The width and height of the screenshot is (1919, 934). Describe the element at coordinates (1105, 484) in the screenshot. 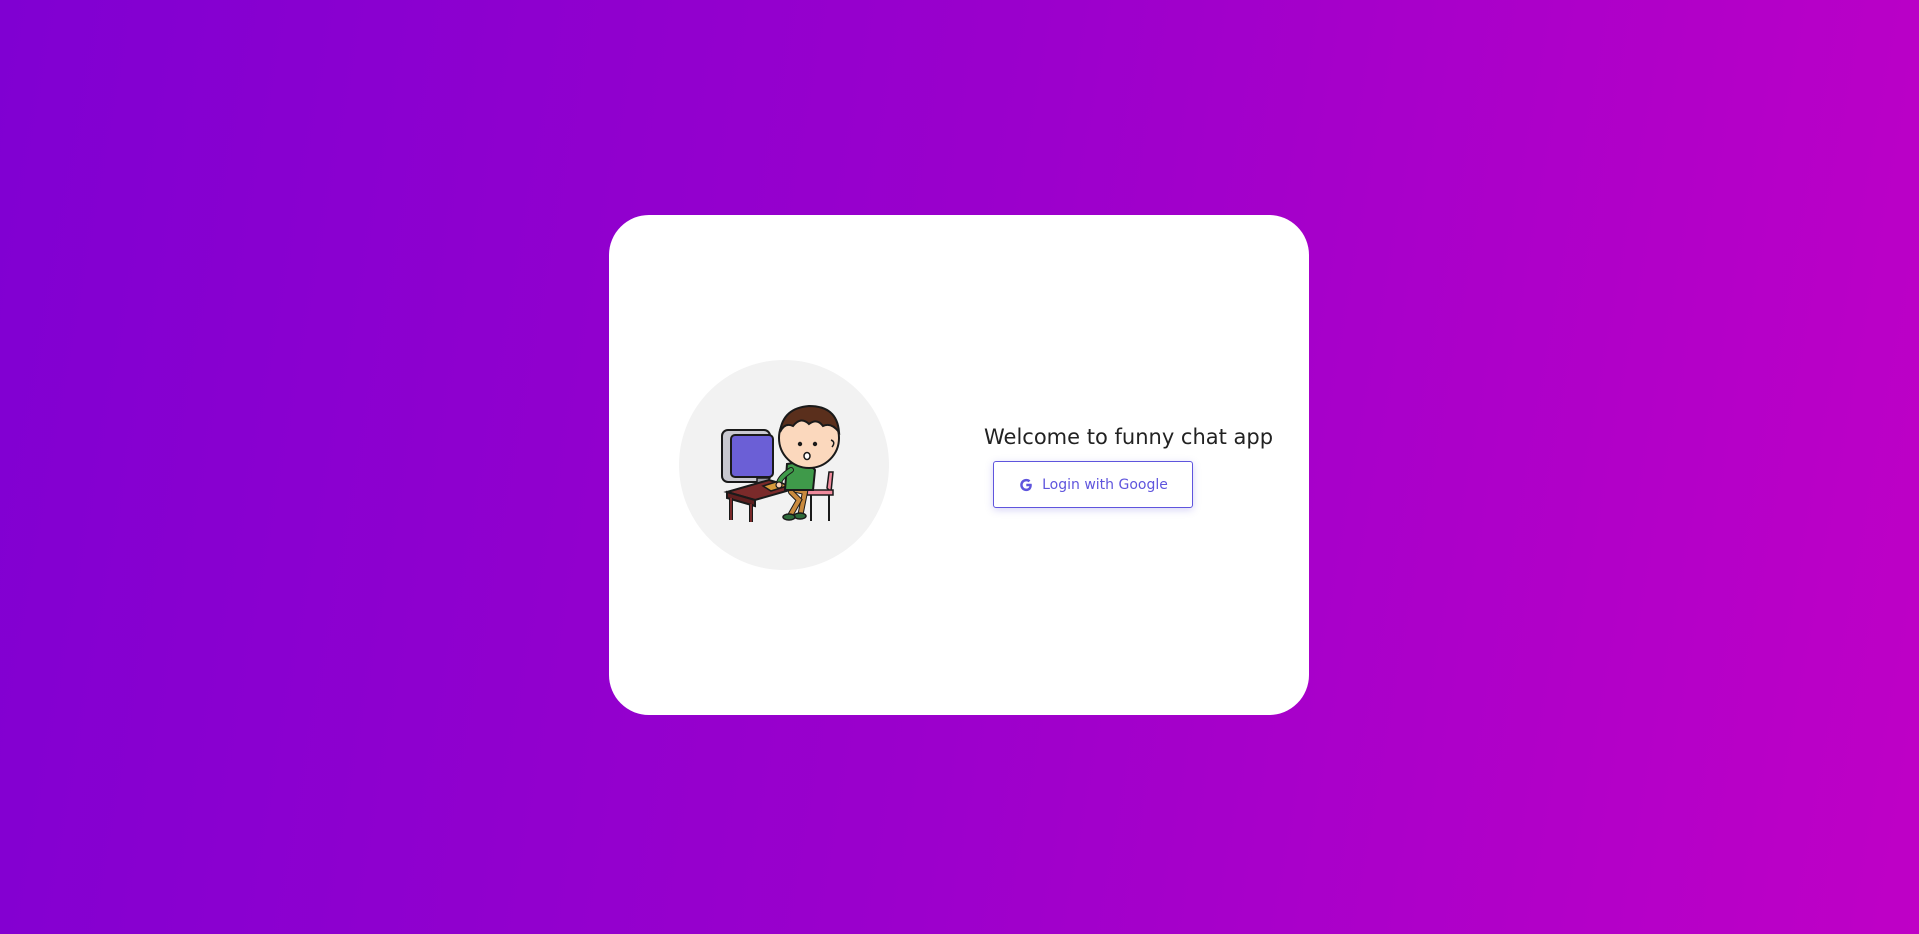

I see `login-with-google-label: Login with Google` at that location.